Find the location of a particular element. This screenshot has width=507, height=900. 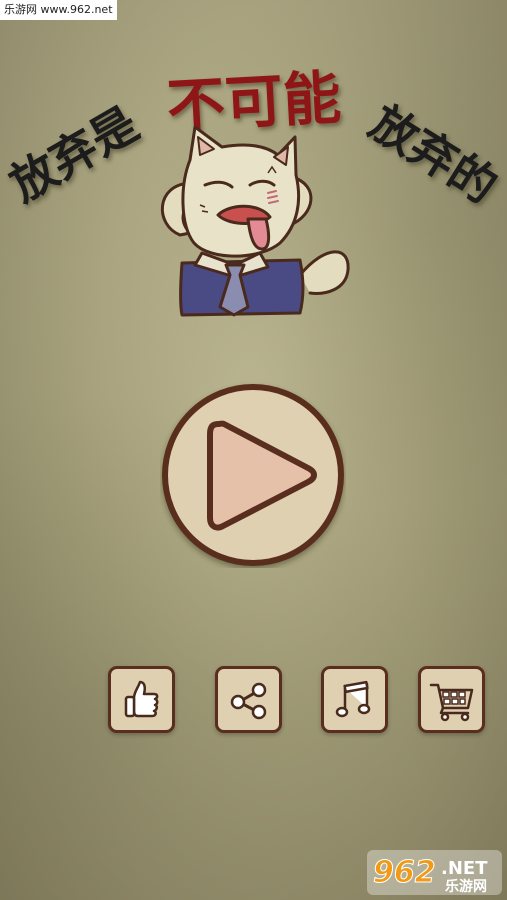

play-button is located at coordinates (253, 475).